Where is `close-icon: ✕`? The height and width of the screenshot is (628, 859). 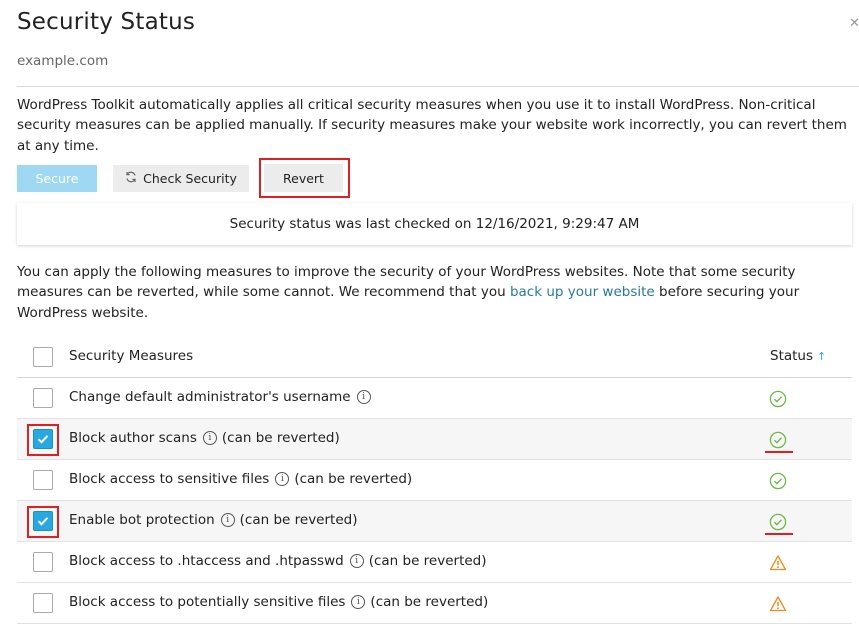 close-icon: ✕ is located at coordinates (854, 23).